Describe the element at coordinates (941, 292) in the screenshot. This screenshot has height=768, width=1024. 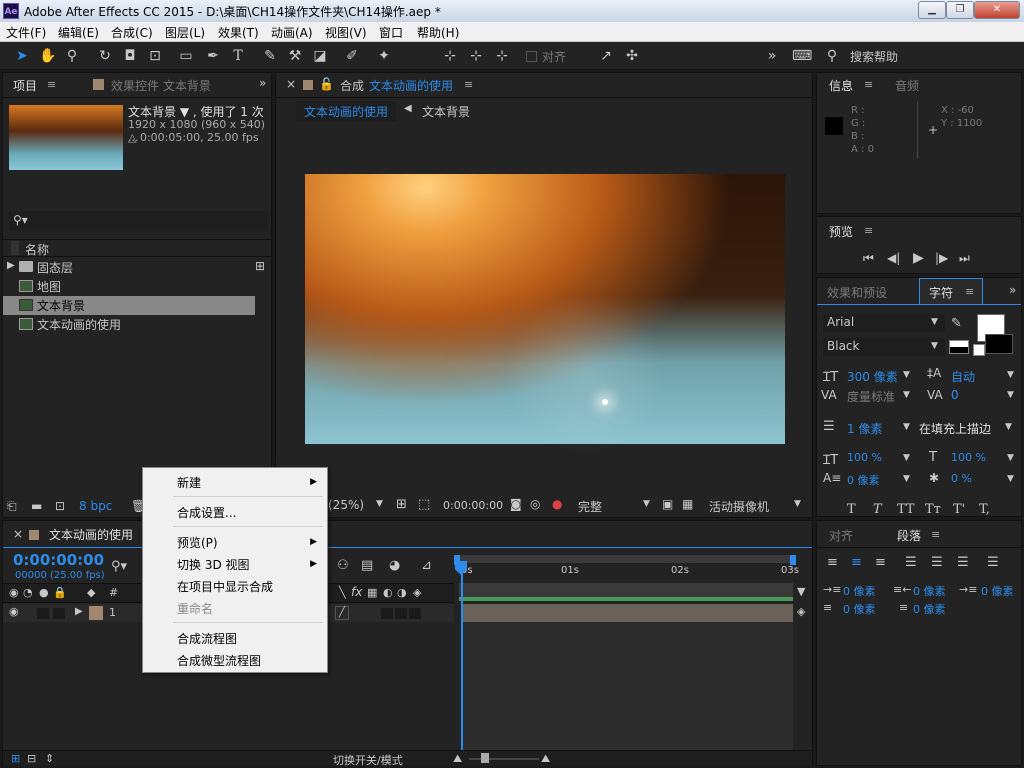
I see `tab-character: 字符` at that location.